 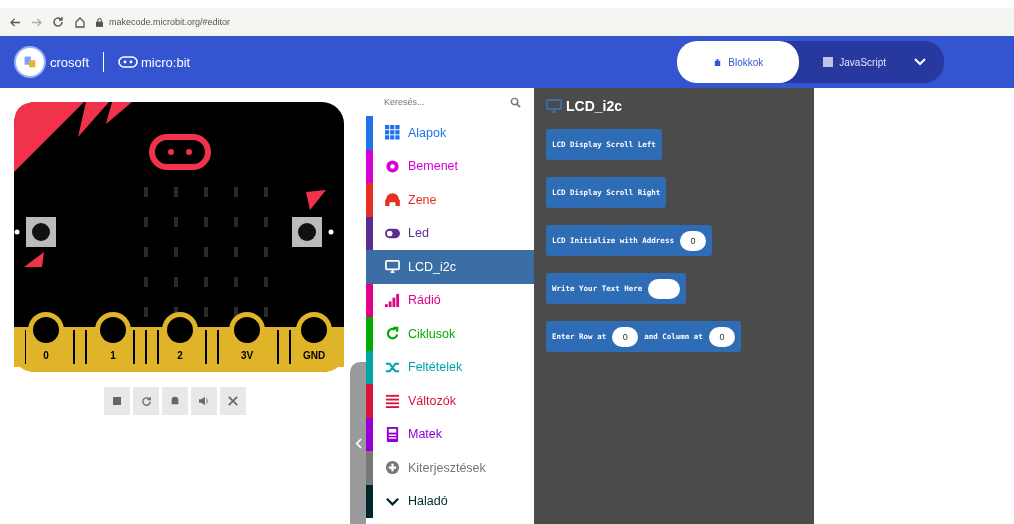 I want to click on category-item: LCD_i2c, so click(x=450, y=267).